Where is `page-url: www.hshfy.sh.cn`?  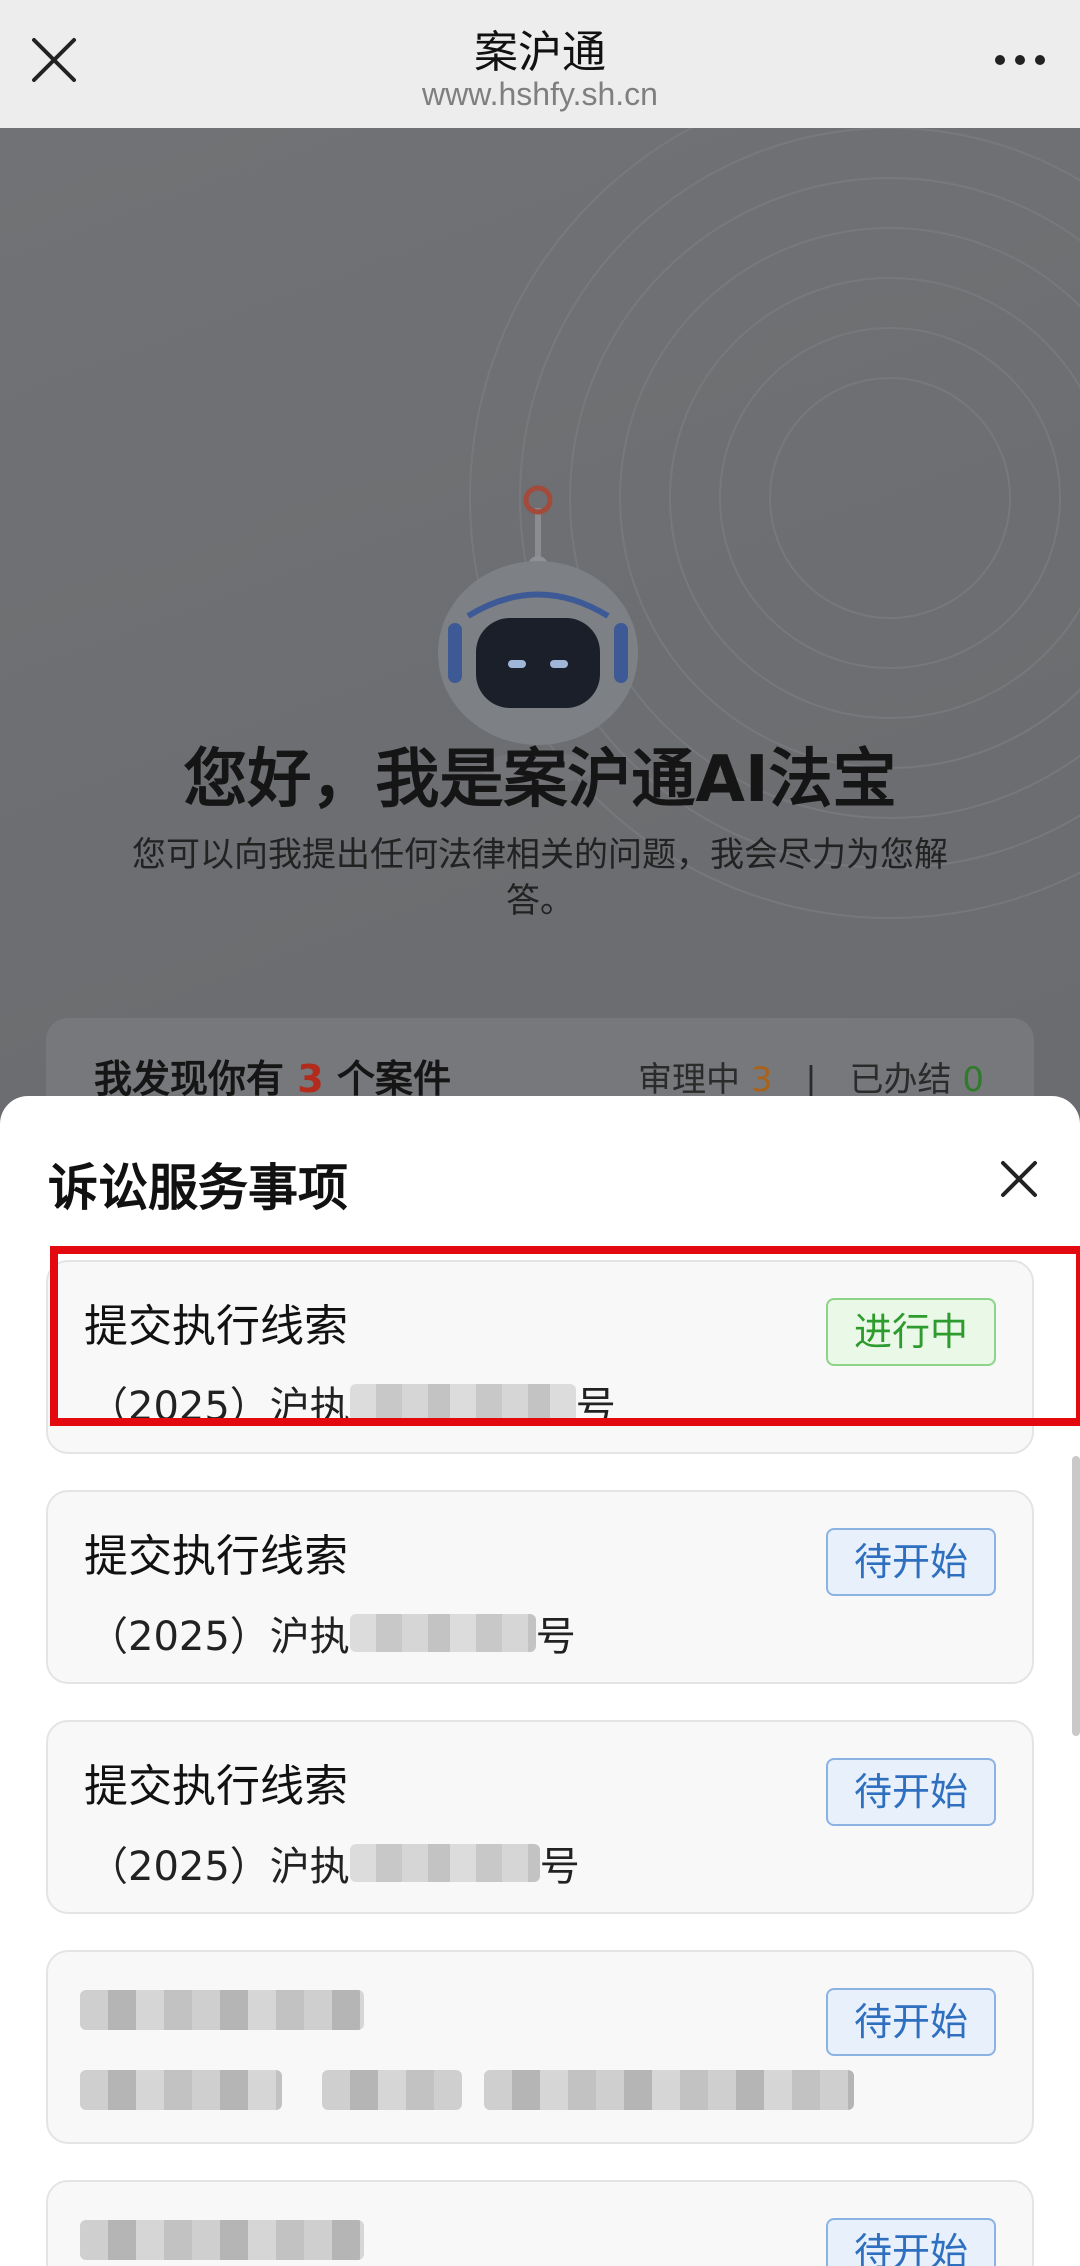 page-url: www.hshfy.sh.cn is located at coordinates (540, 94).